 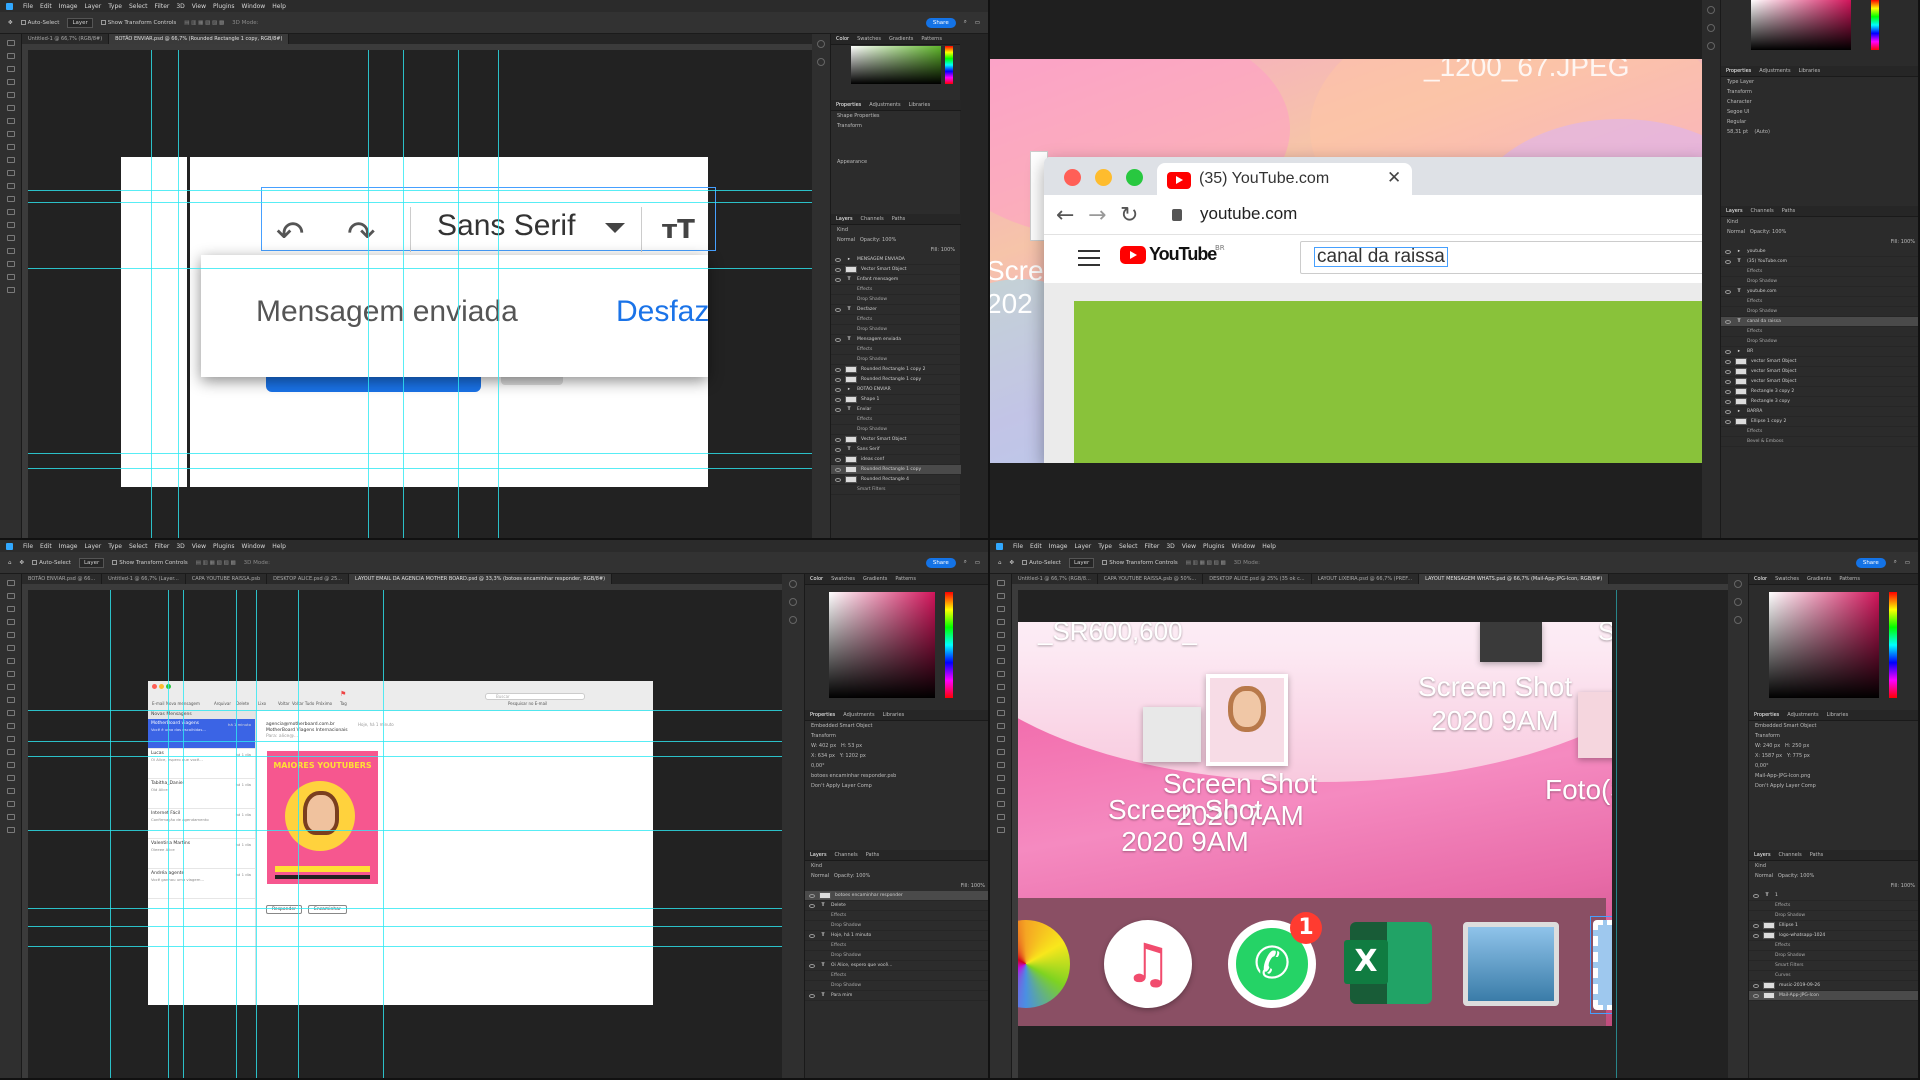 I want to click on tab-properties: Properties, so click(x=1766, y=715).